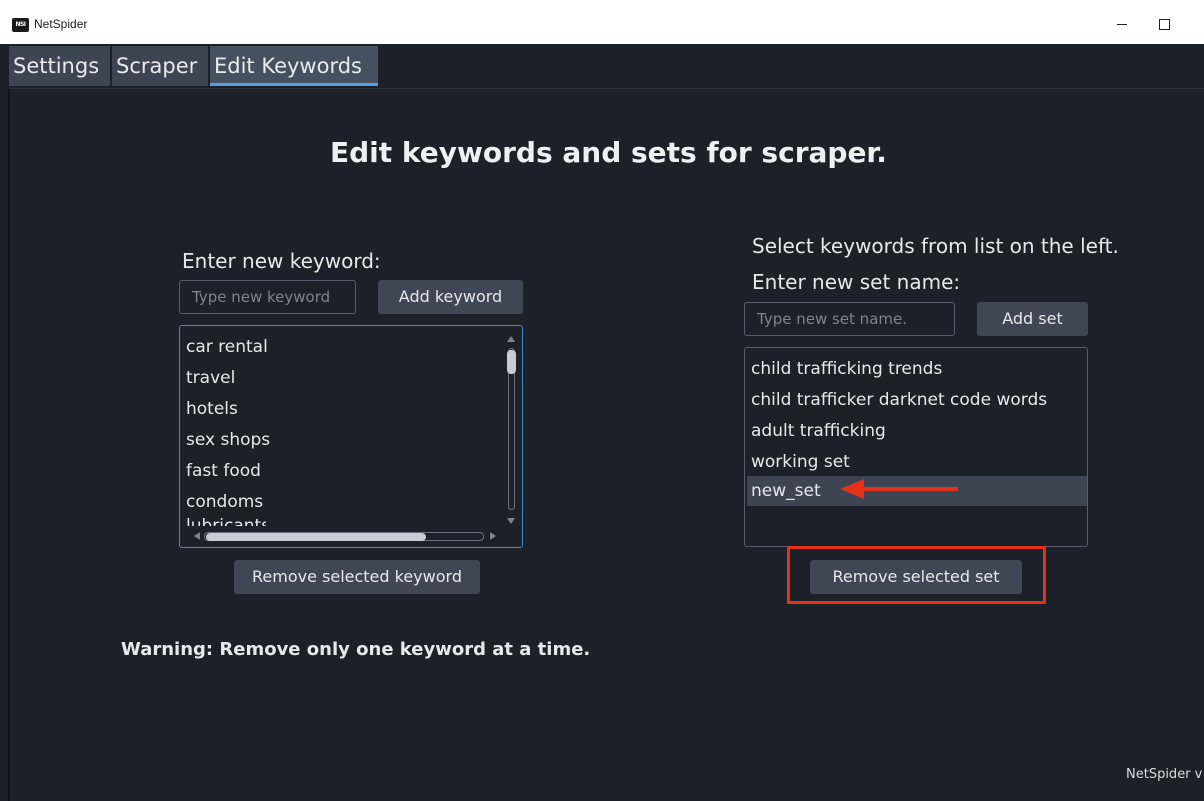  What do you see at coordinates (1032, 319) in the screenshot?
I see `add-set-button: Add set` at bounding box center [1032, 319].